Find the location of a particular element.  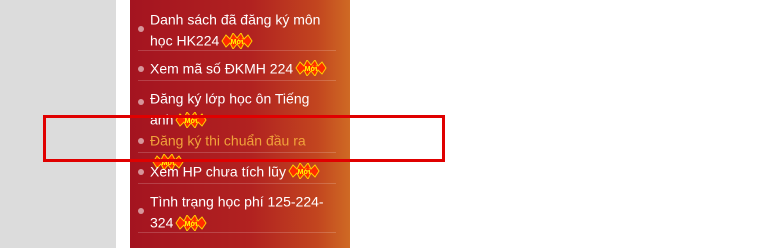

menu-item-text: Tình trạng học phí 125-224-324 Mới is located at coordinates (237, 211).